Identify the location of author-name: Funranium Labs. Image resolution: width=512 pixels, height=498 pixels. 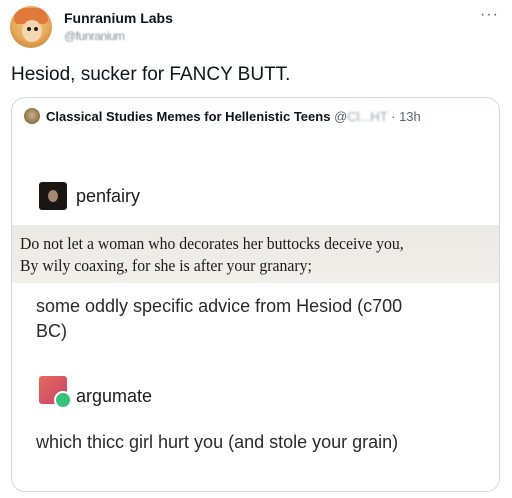
(118, 18).